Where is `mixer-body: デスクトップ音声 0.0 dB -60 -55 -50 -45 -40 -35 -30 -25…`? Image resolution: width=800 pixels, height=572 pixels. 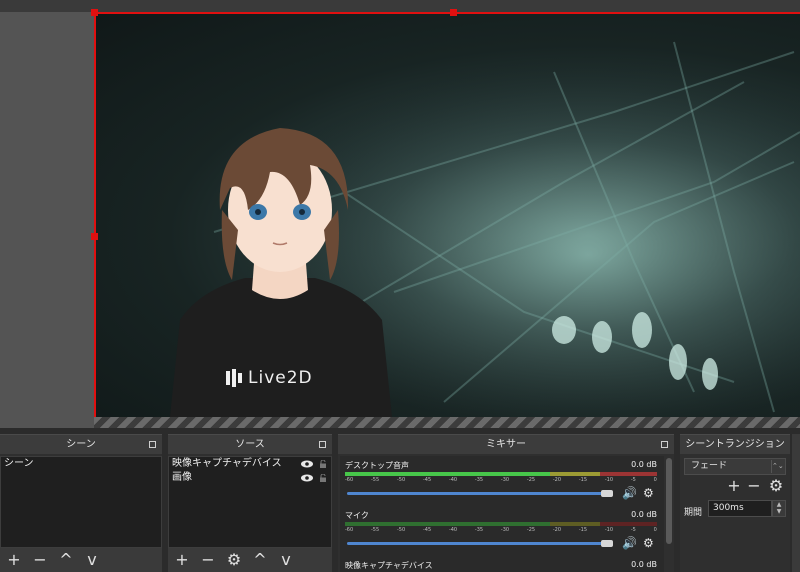 mixer-body: デスクトップ音声 0.0 dB -60 -55 -50 -45 -40 -35 -30 -25… is located at coordinates (502, 514).